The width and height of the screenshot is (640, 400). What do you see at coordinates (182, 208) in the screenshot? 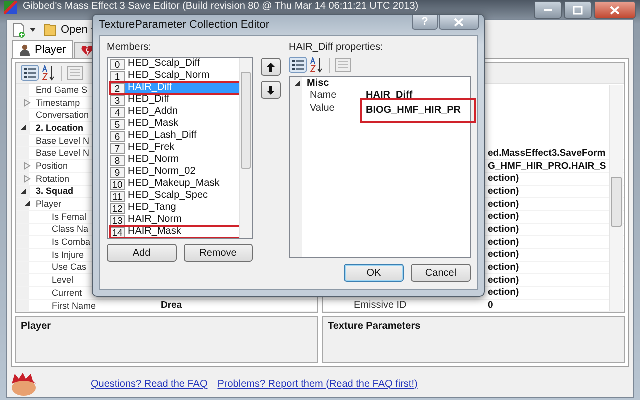
I see `member-item: HED_Tang` at bounding box center [182, 208].